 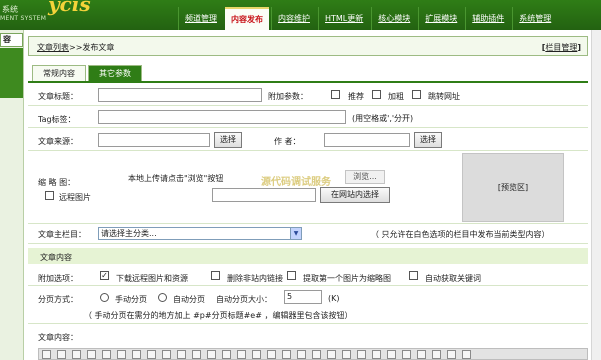 I want to click on tag-row: Tag标签： (用空格或','分开), so click(x=308, y=117).